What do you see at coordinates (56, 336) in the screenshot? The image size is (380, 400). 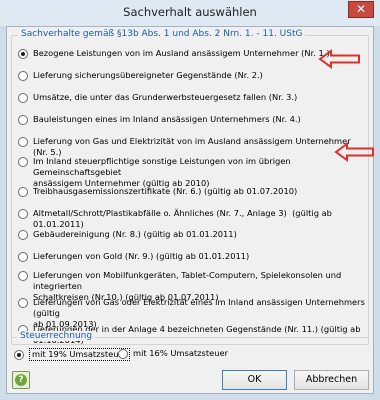 I see `steuerrechnung-legend: Steuerrechnung` at bounding box center [56, 336].